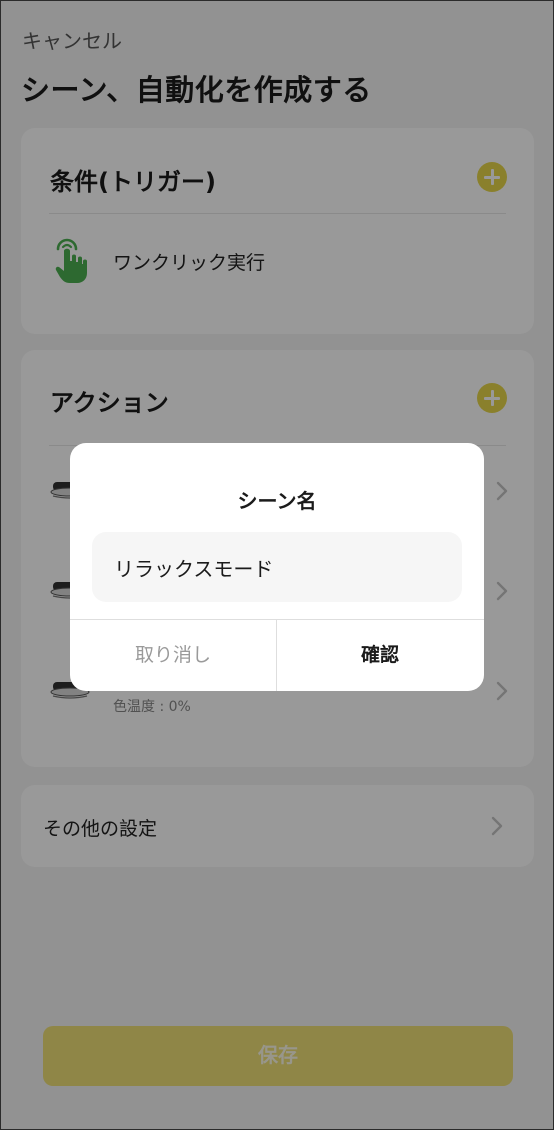 The width and height of the screenshot is (554, 1130). Describe the element at coordinates (380, 655) in the screenshot. I see `dialog-confirm-button: 確認` at that location.